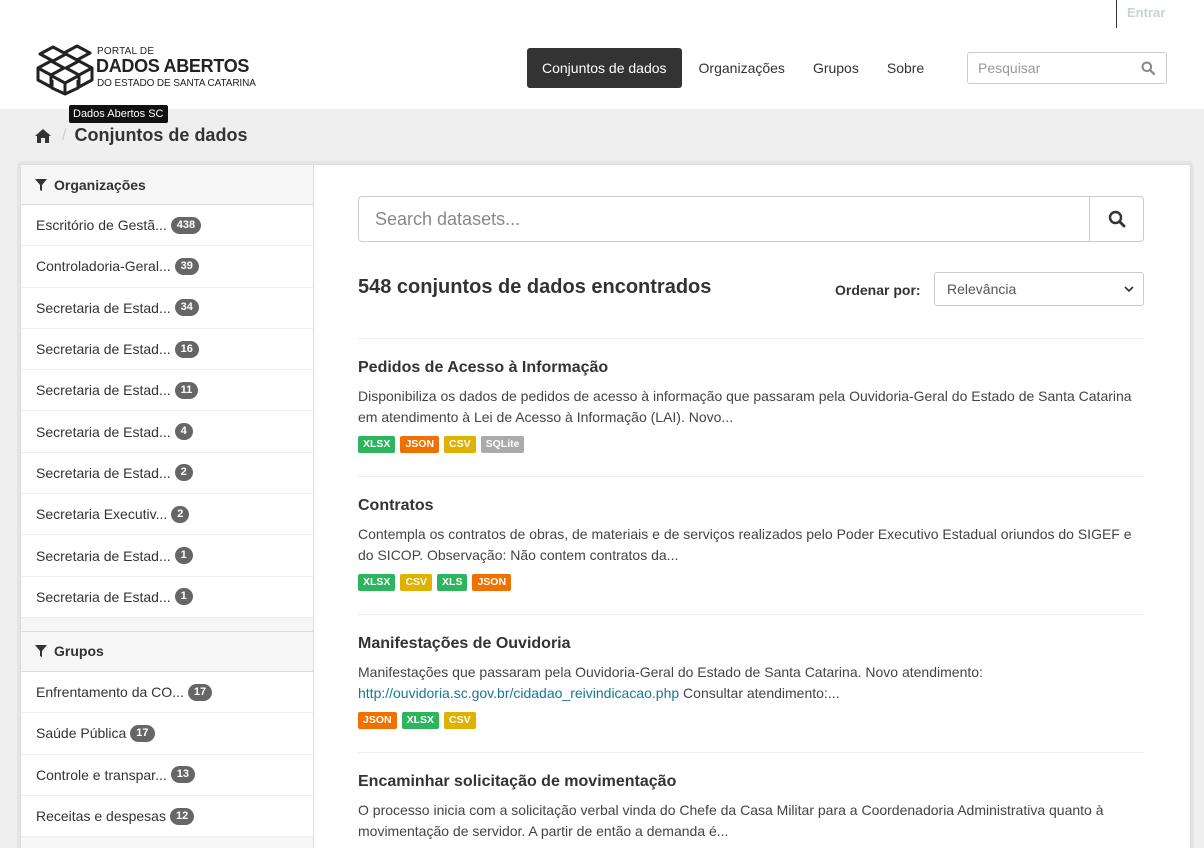 The height and width of the screenshot is (848, 1204). I want to click on login-container: Entrar, so click(1160, 14).